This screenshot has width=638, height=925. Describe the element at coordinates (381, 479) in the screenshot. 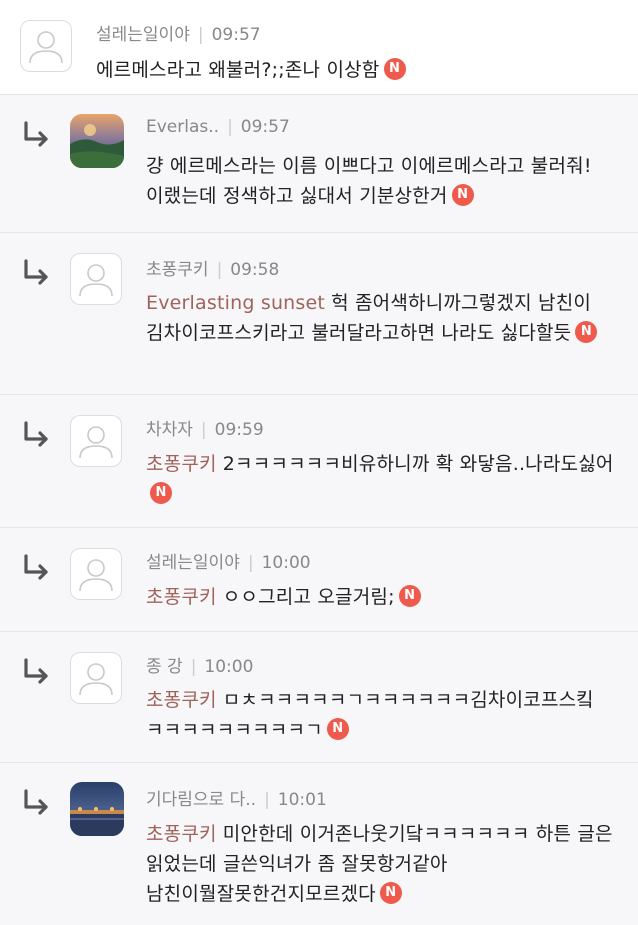

I see `comment-body: 초퐁쿠키 2ㅋㅋㅋㅋㅋㅋ비유하니까 확 와닿음..나라도싫어 N` at that location.